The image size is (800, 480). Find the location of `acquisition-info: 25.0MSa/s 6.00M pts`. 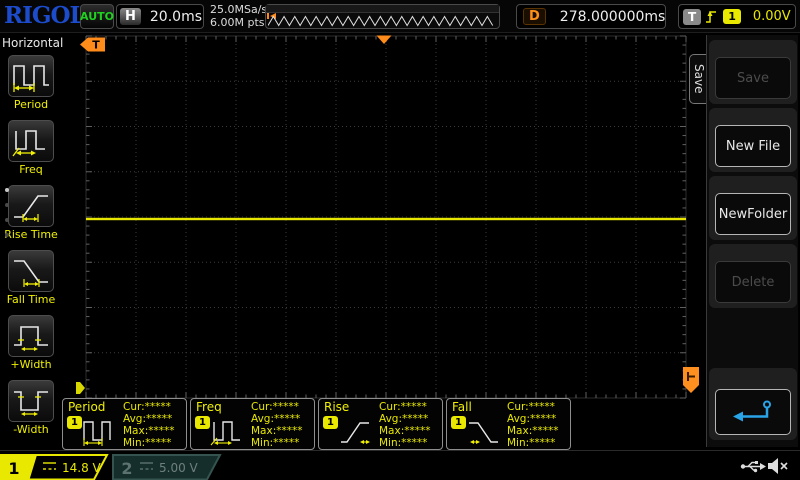

acquisition-info: 25.0MSa/s 6.00M pts is located at coordinates (238, 16).